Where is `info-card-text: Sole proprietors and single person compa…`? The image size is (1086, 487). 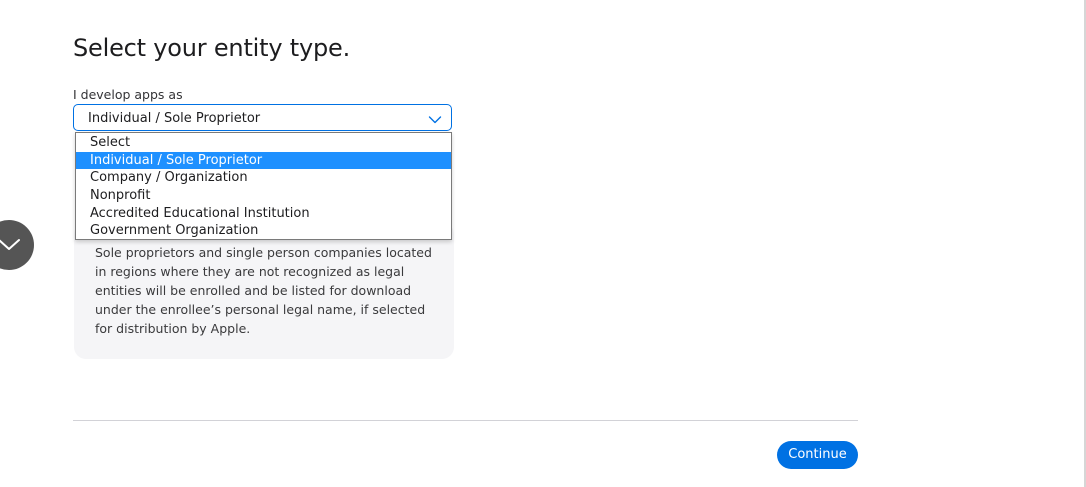
info-card-text: Sole proprietors and single person compa… is located at coordinates (263, 290).